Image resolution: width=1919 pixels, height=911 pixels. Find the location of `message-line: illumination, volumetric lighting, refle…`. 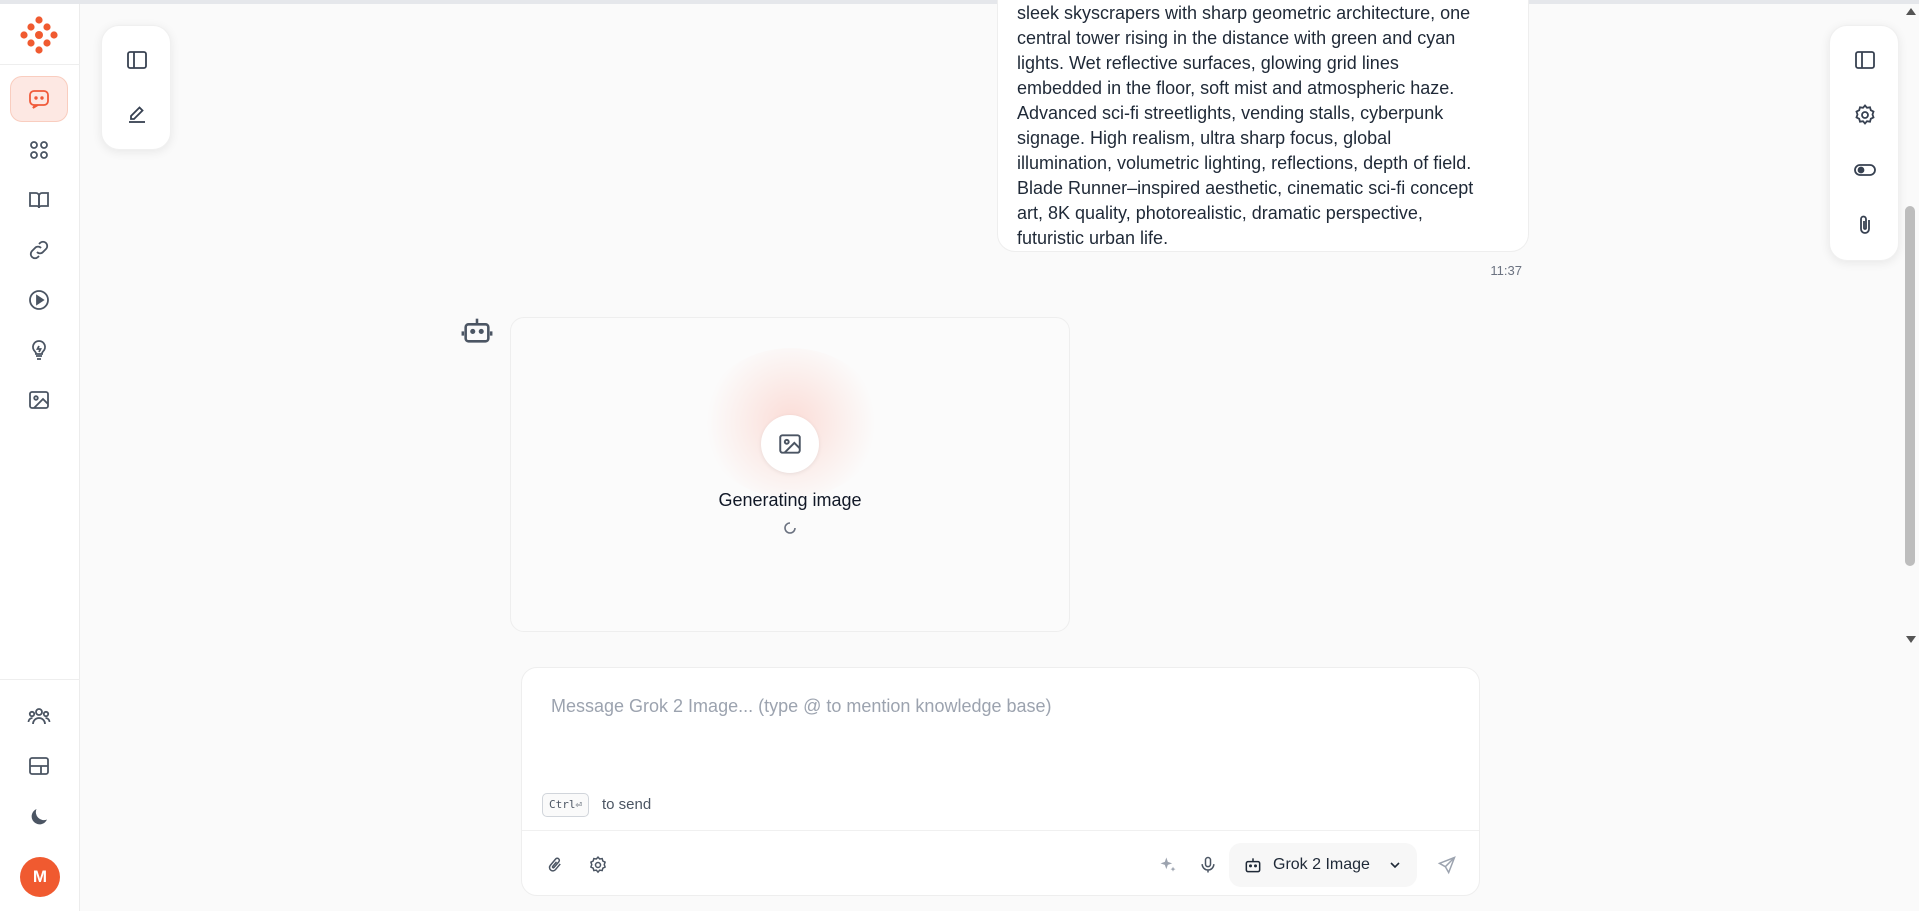

message-line: illumination, volumetric lighting, refle… is located at coordinates (1244, 163).